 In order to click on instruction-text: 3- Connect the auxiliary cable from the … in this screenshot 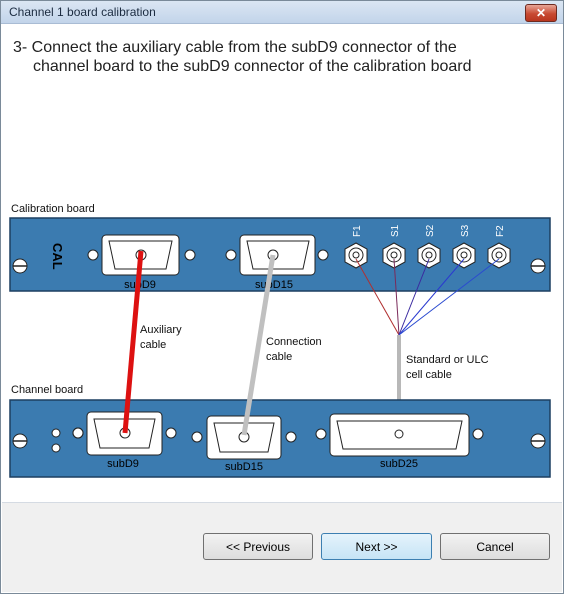, I will do `click(273, 57)`.